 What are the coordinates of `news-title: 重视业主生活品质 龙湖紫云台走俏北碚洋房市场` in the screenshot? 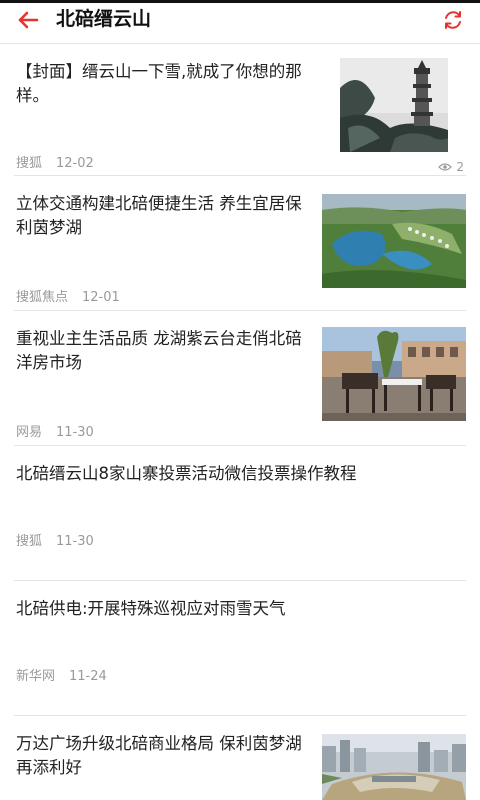 It's located at (159, 350).